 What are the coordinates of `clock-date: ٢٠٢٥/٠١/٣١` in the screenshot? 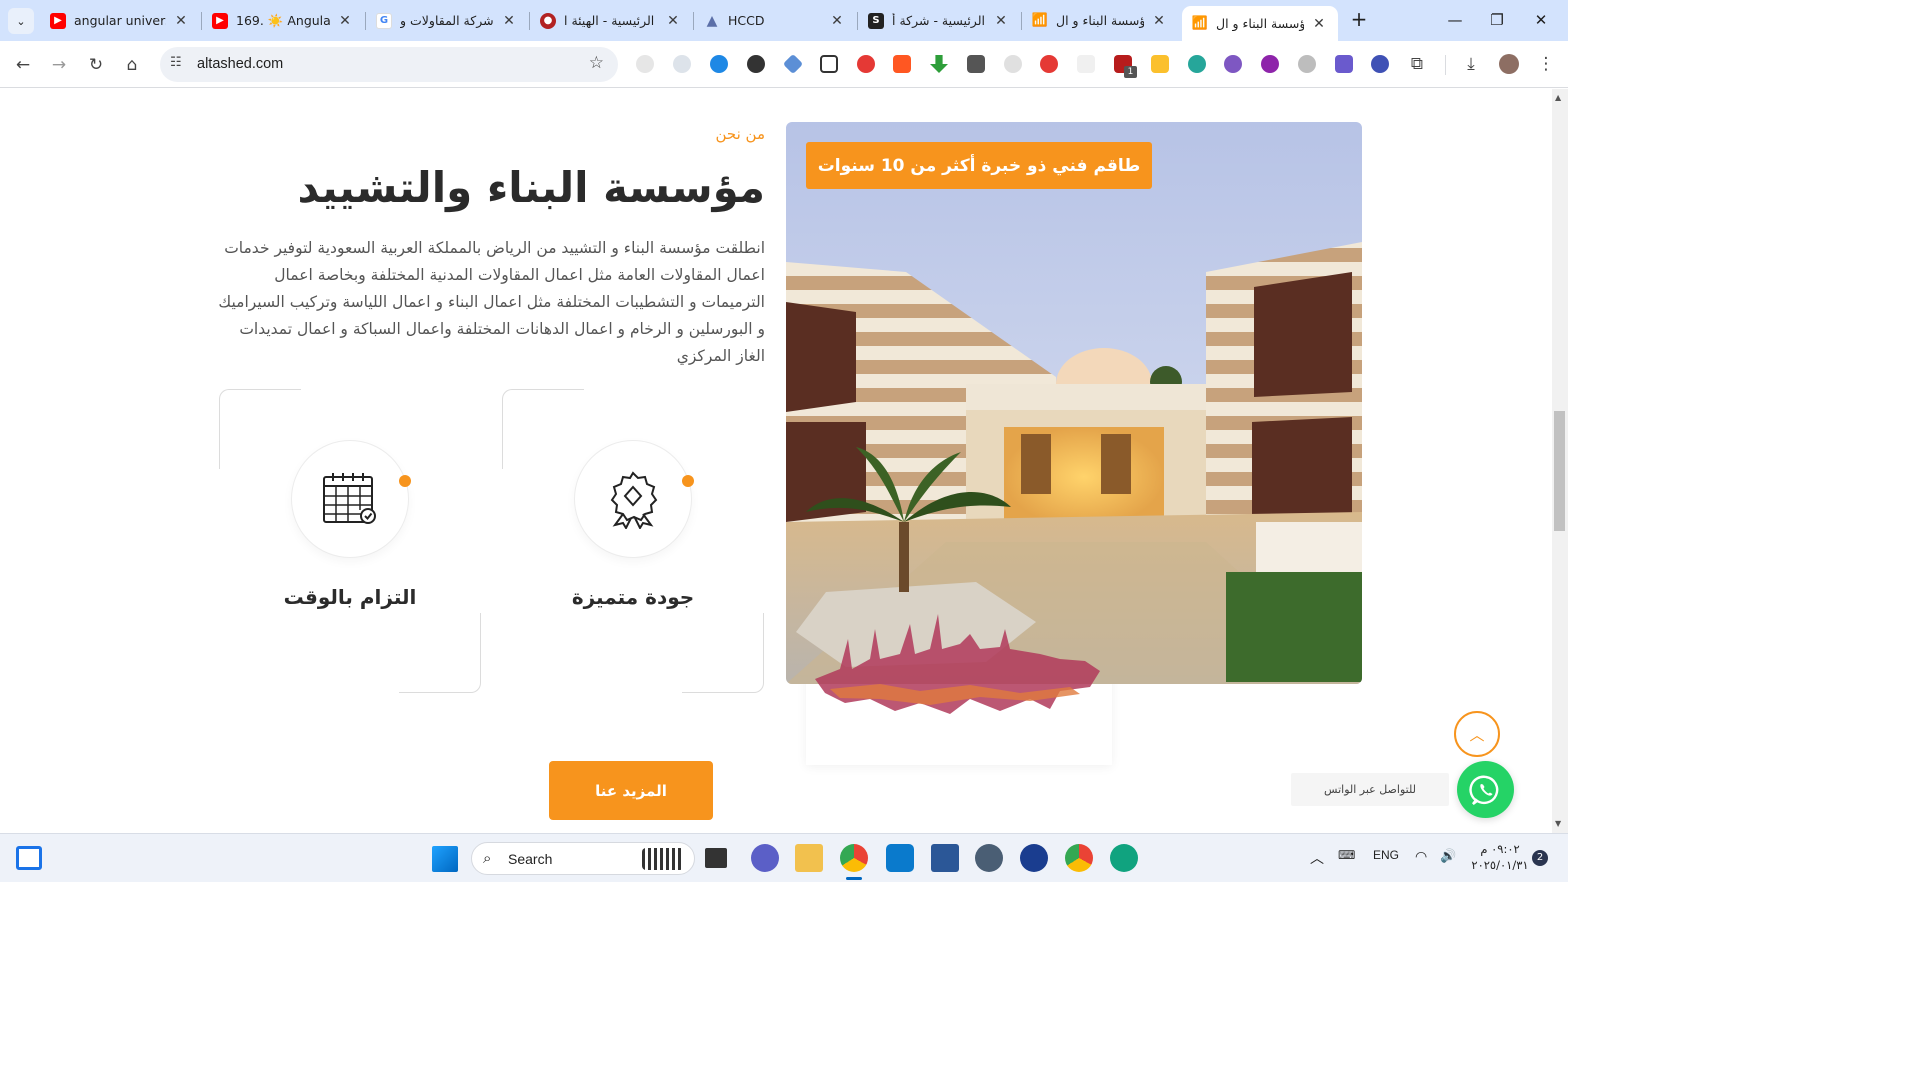 It's located at (1500, 865).